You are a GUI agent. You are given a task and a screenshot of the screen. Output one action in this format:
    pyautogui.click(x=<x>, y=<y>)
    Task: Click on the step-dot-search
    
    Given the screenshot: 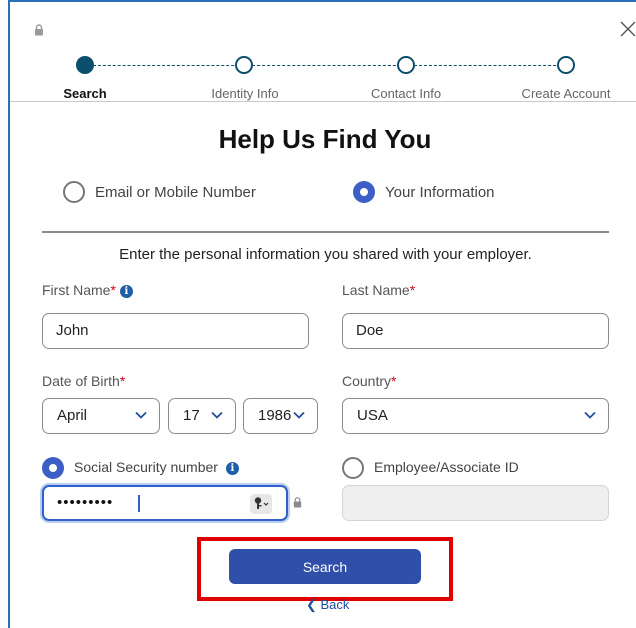 What is the action you would take?
    pyautogui.click(x=85, y=65)
    